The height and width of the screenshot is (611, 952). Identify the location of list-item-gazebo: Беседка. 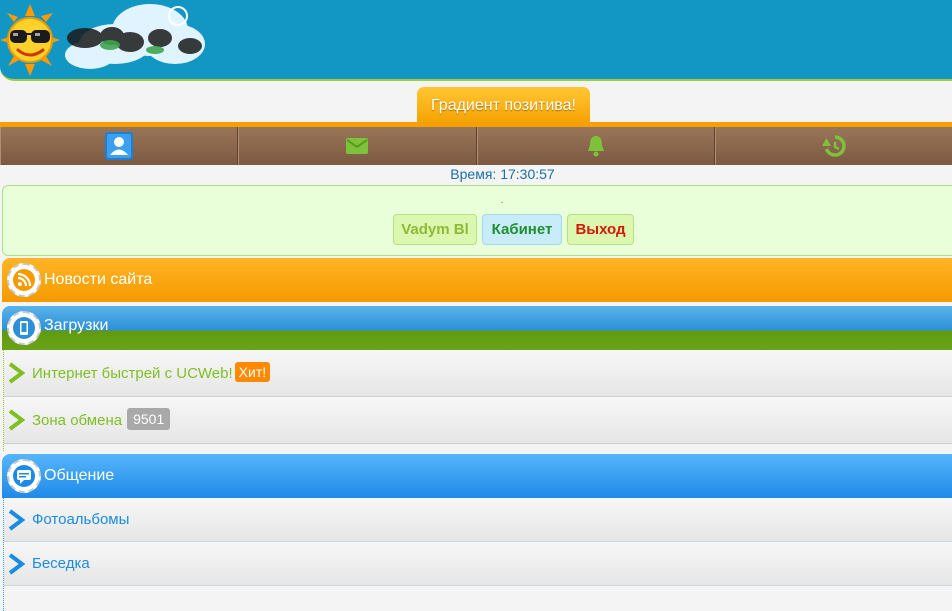
(478, 564).